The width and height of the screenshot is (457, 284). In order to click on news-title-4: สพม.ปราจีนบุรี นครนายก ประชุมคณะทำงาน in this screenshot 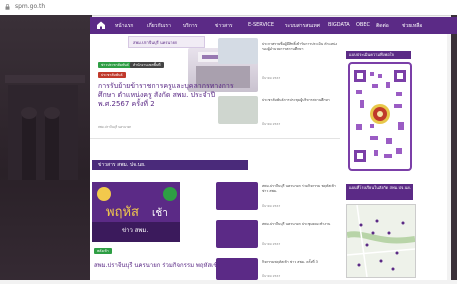, I will do `click(301, 224)`.